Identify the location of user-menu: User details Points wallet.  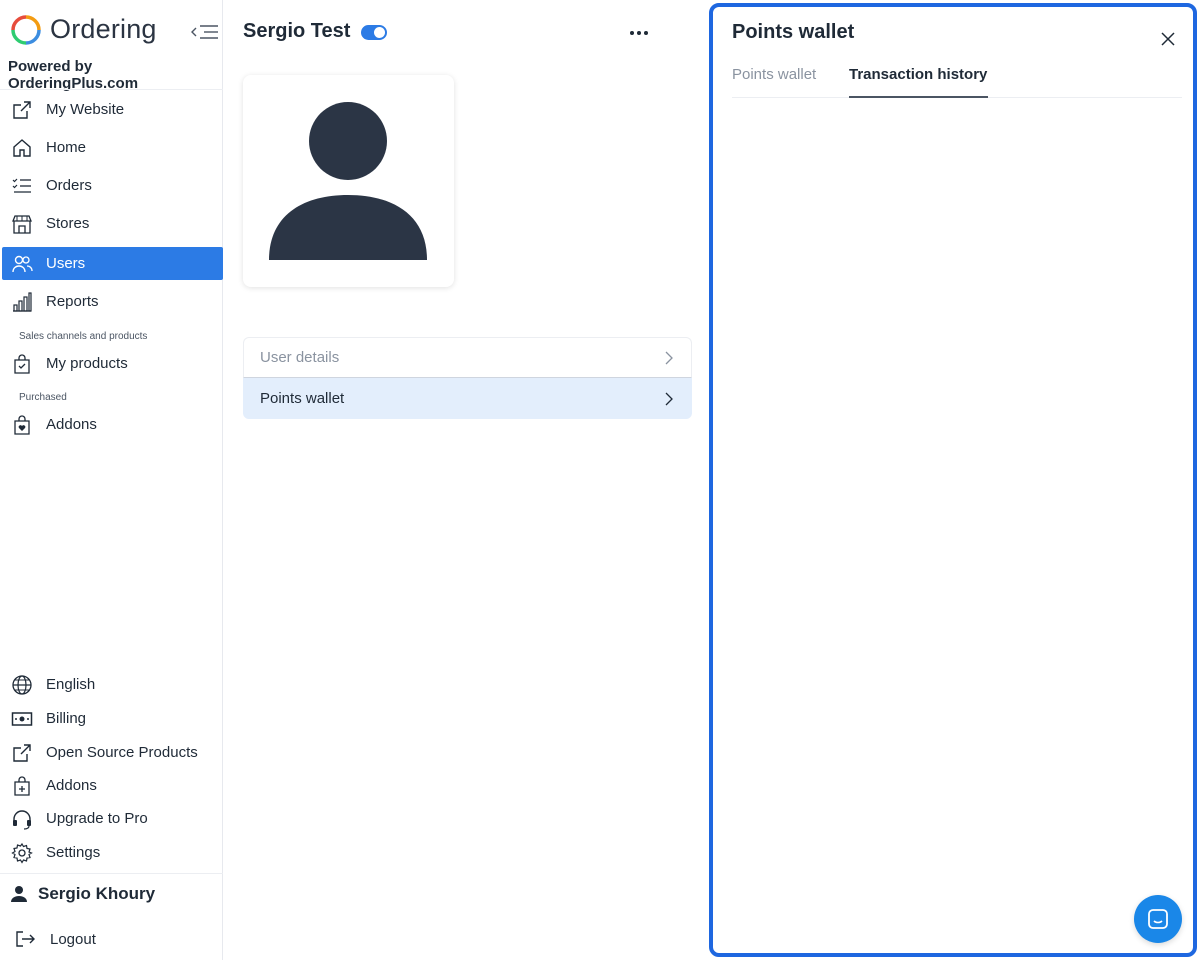
(467, 378).